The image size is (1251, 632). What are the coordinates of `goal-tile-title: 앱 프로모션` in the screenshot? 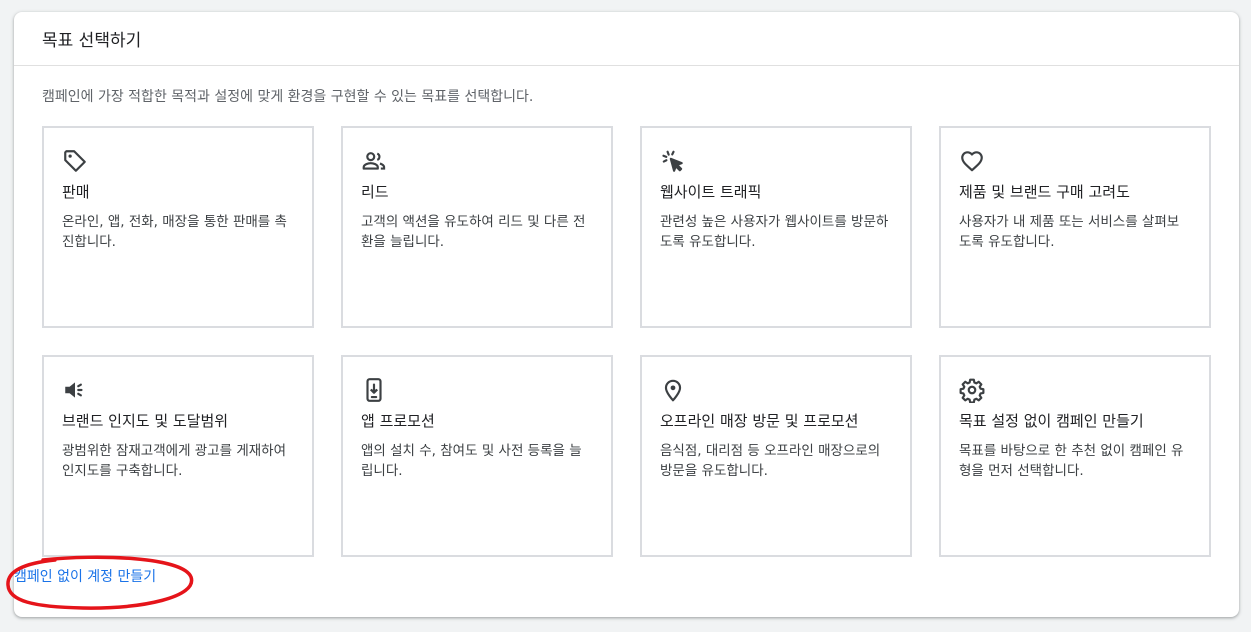 It's located at (398, 421).